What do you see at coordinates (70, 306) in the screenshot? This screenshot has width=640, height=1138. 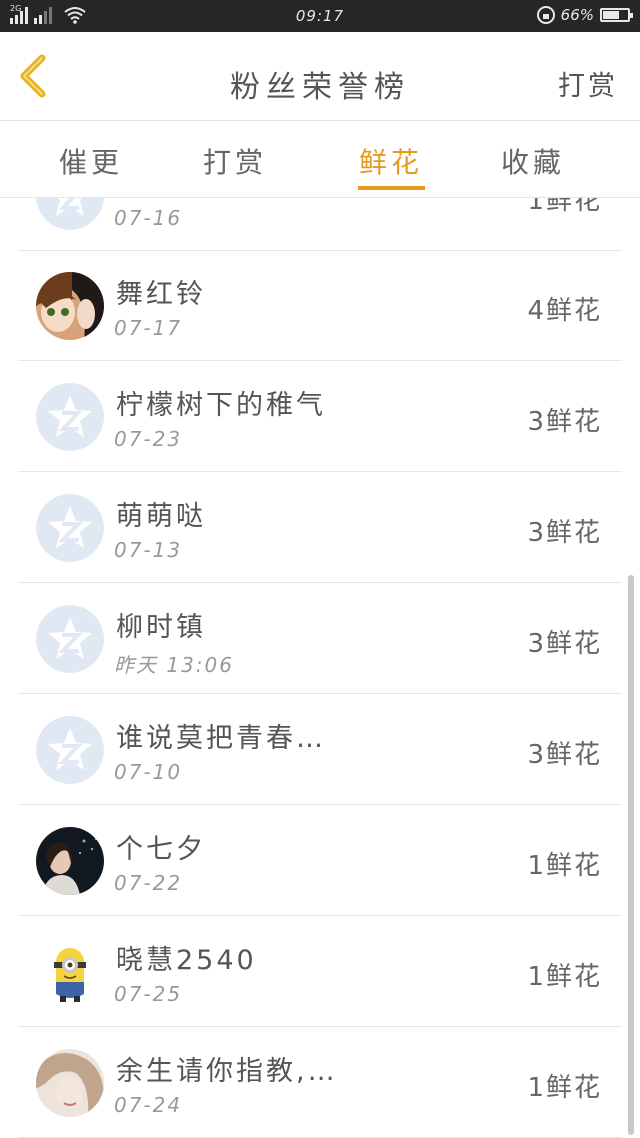 I see `anime-avatar` at bounding box center [70, 306].